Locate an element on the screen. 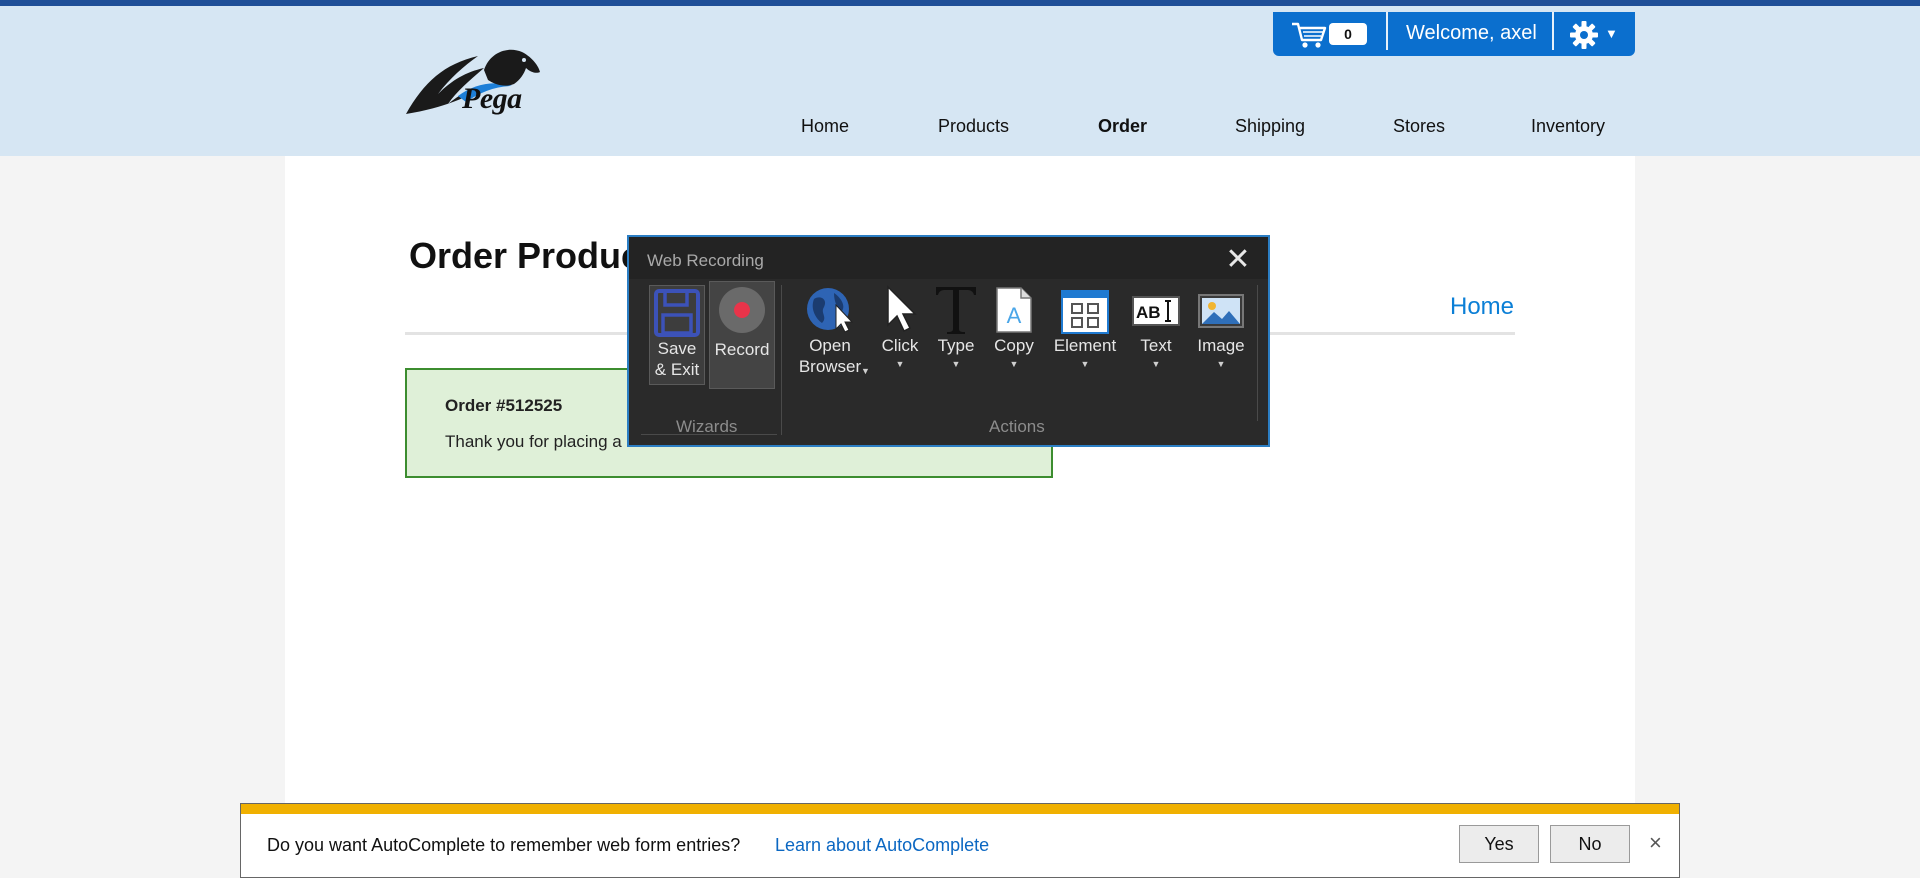  svg-text: AB is located at coordinates (1148, 312).